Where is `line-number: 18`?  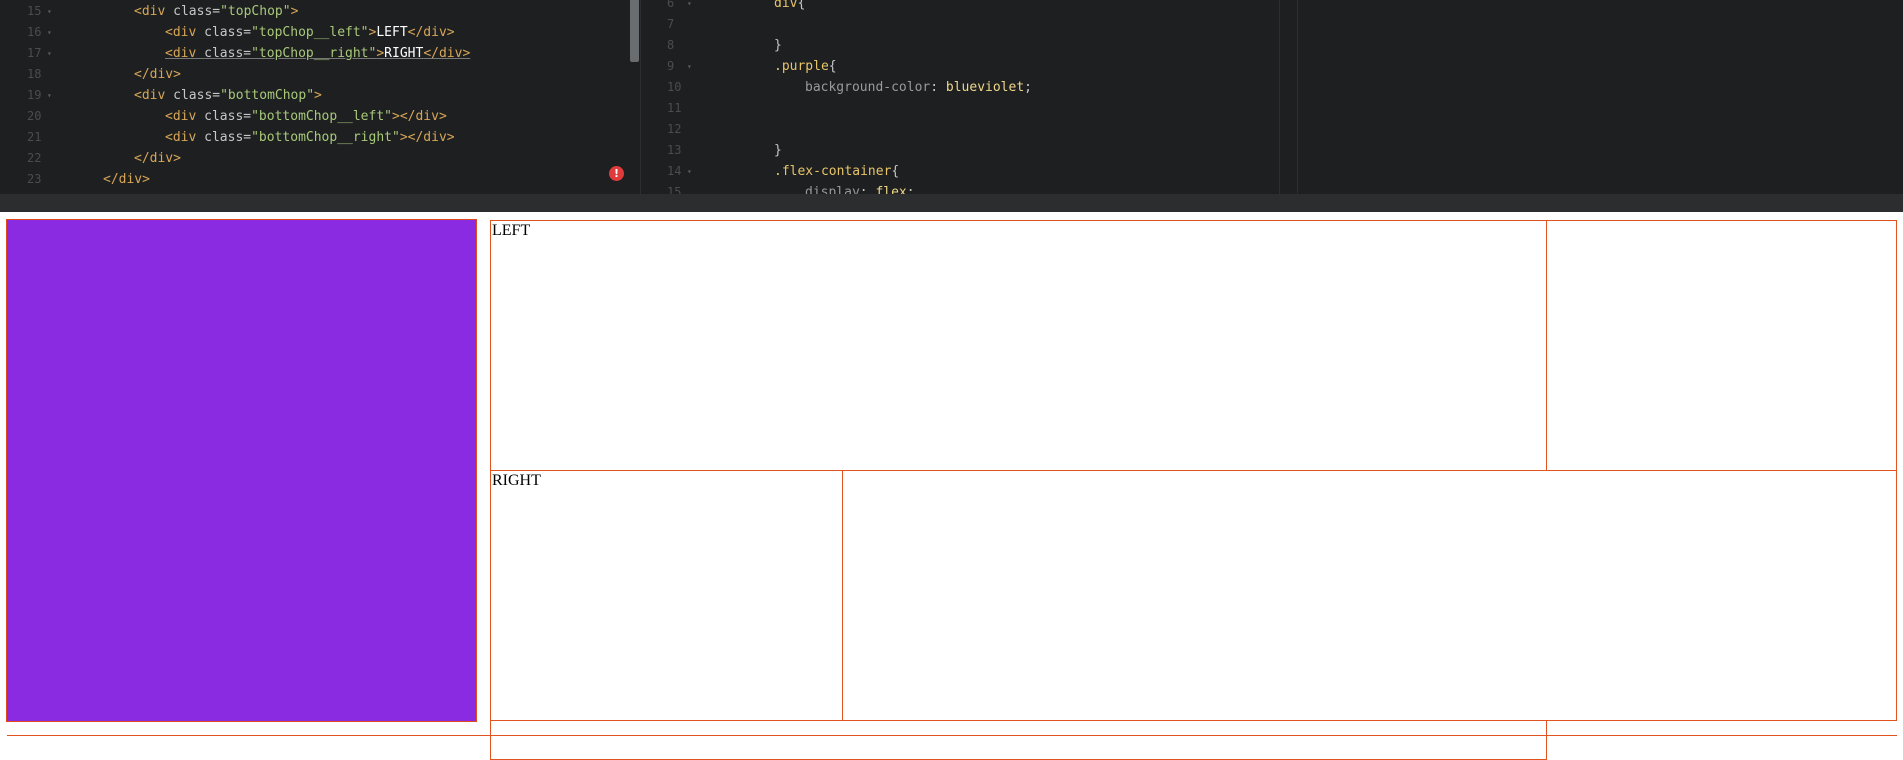 line-number: 18 is located at coordinates (34, 74).